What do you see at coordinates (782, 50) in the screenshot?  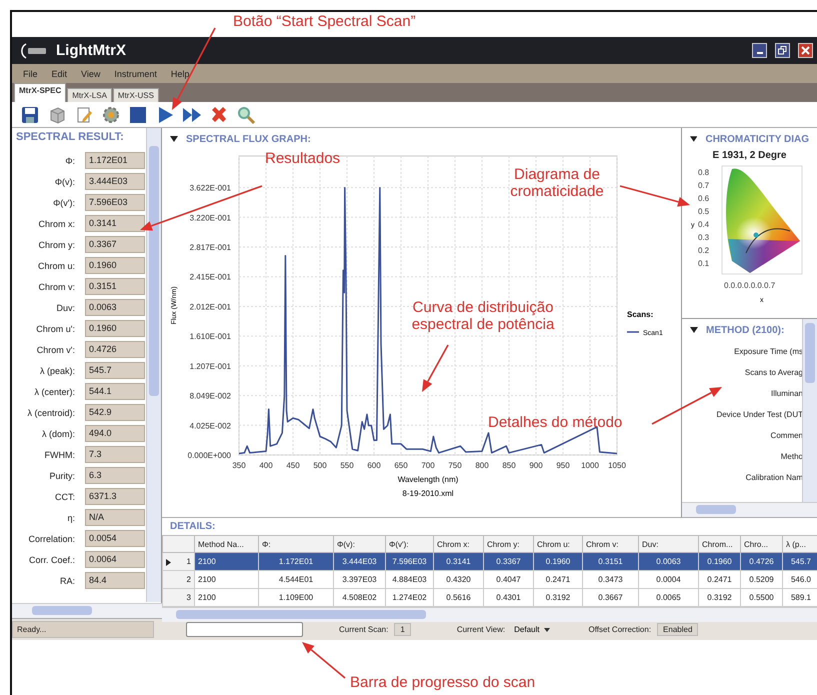 I see `restore-button` at bounding box center [782, 50].